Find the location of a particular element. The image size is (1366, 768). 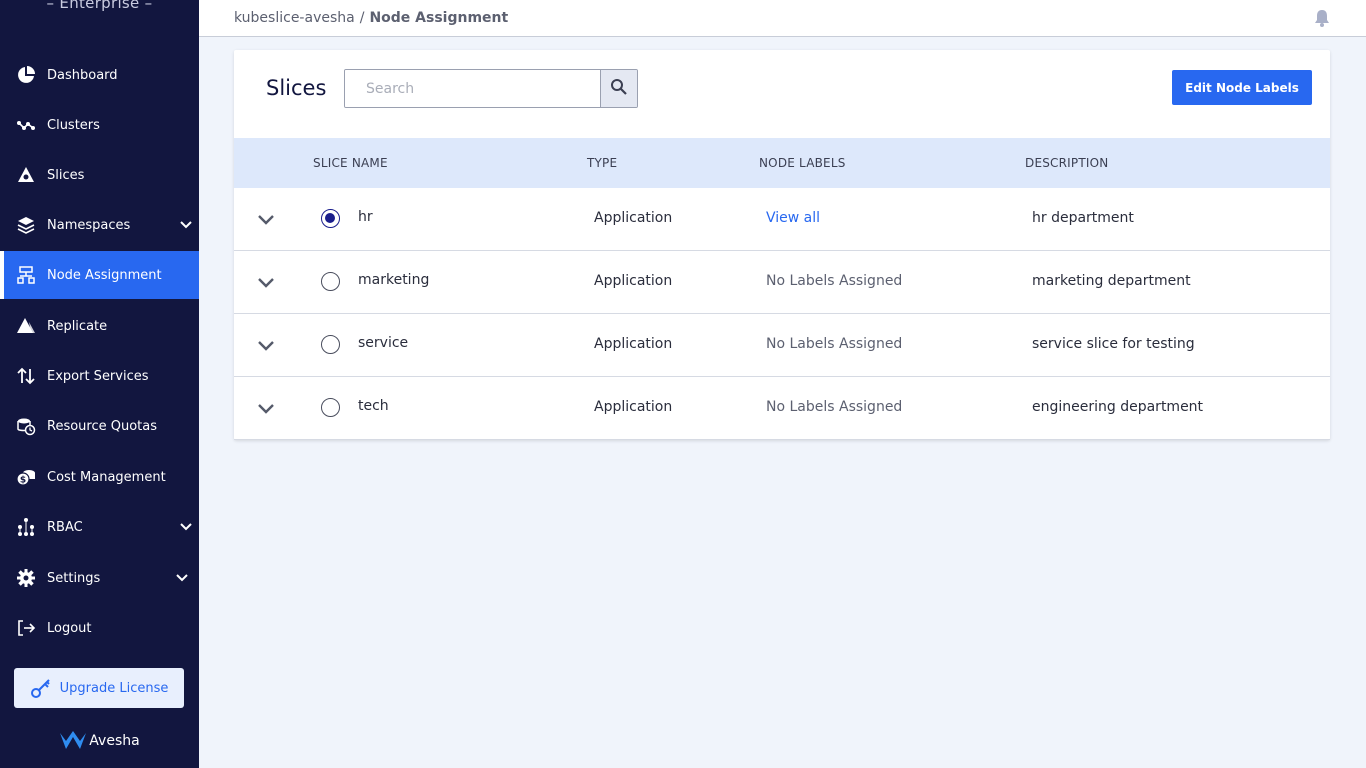

table-header: SLICE NAME TYPE NODE LABELS DESCRIPTION is located at coordinates (782, 163).